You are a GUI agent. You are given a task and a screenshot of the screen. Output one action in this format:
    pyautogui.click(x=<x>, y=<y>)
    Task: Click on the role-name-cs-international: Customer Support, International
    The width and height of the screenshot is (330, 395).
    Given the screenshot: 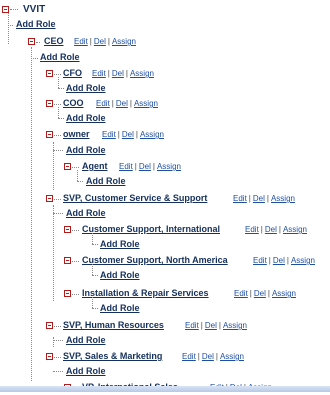 What is the action you would take?
    pyautogui.click(x=151, y=229)
    